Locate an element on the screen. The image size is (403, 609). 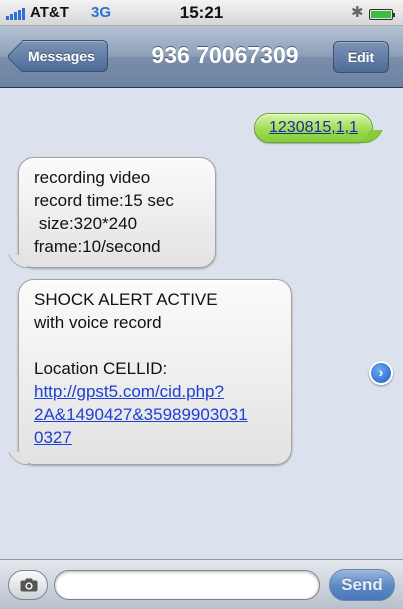
location-link: 0327 is located at coordinates (155, 437).